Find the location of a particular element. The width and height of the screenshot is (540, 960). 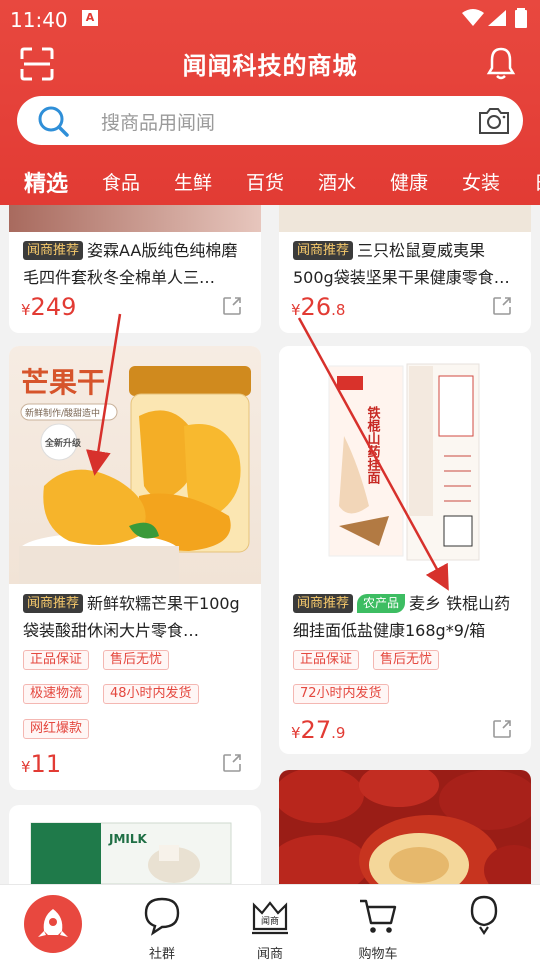

nav-wenshang-label: 闻商 is located at coordinates (269, 953).